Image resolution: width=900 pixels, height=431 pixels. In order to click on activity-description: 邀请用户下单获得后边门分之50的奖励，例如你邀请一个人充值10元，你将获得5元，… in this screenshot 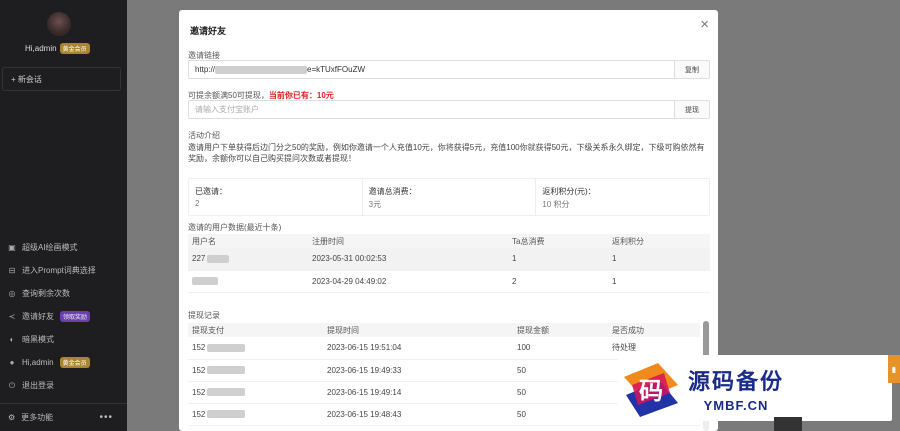, I will do `click(446, 153)`.